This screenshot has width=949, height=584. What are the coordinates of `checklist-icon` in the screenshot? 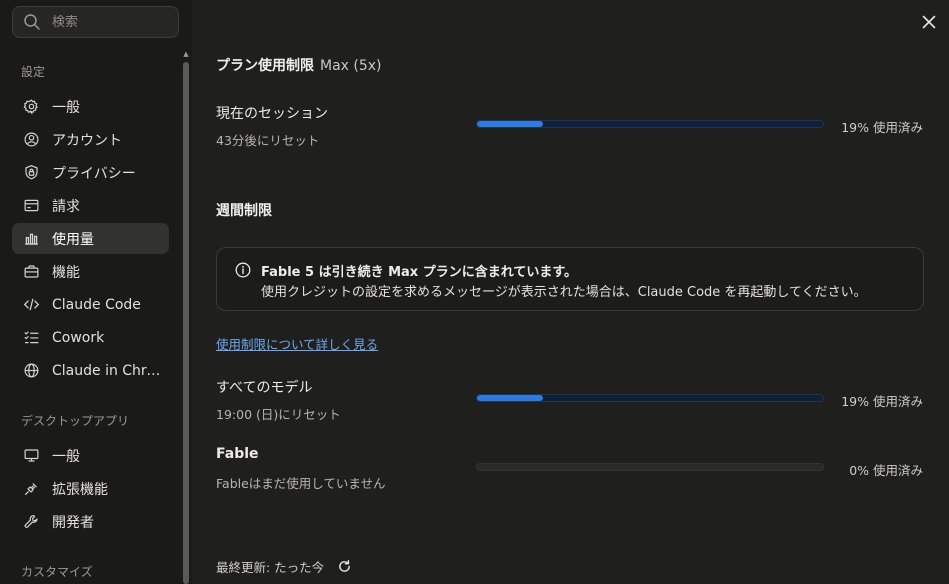 It's located at (31, 338).